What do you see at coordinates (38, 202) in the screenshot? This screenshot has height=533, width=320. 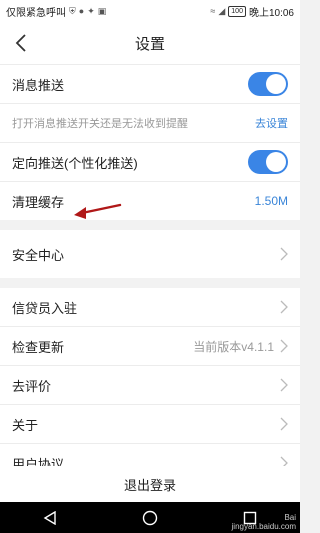 I see `clear-cache-label: 清理缓存` at bounding box center [38, 202].